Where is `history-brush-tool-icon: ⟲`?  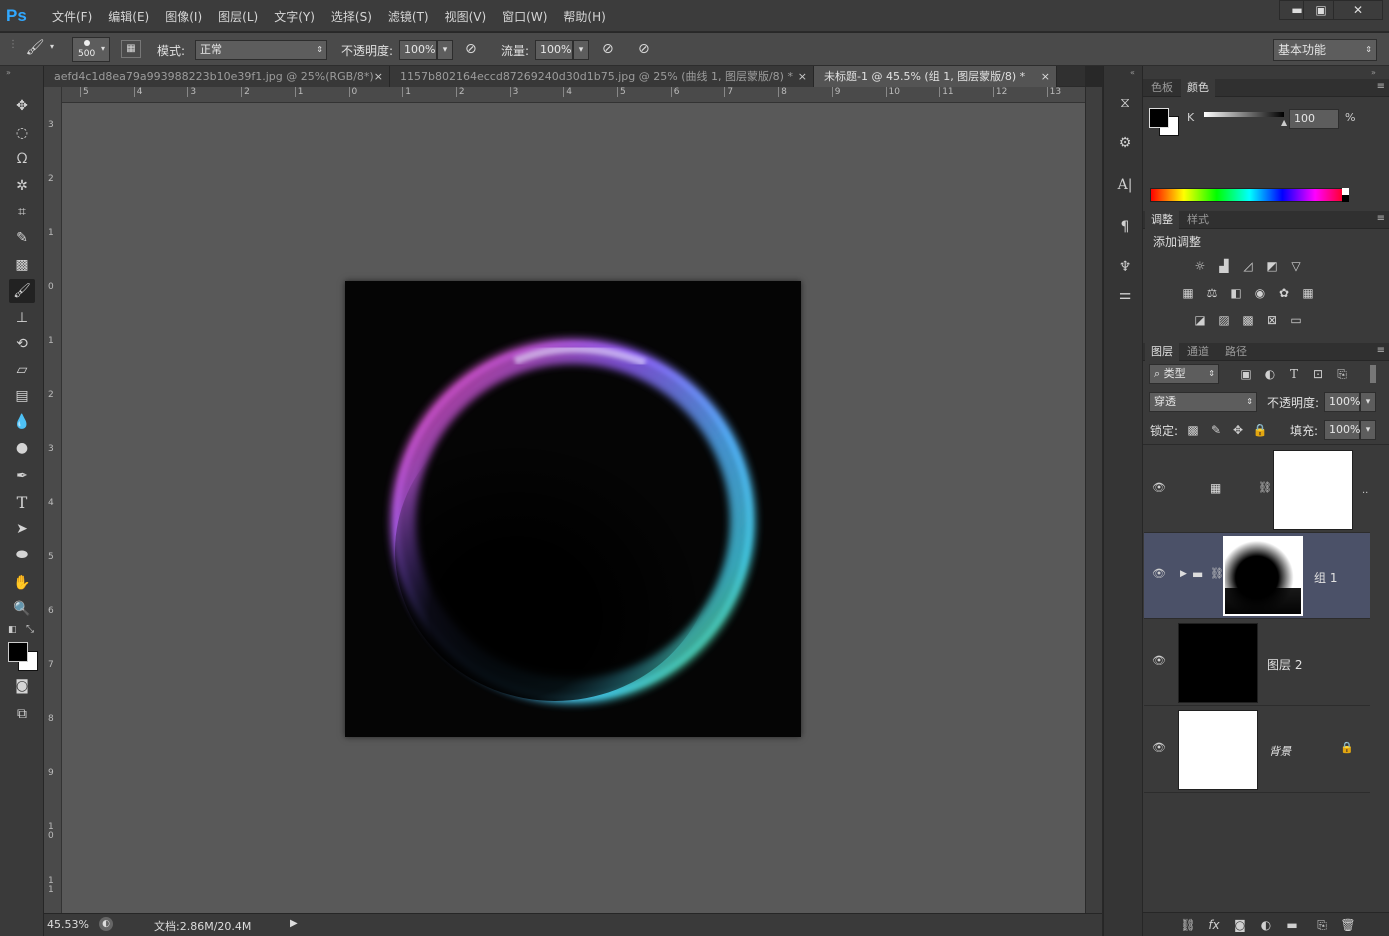 history-brush-tool-icon: ⟲ is located at coordinates (22, 344).